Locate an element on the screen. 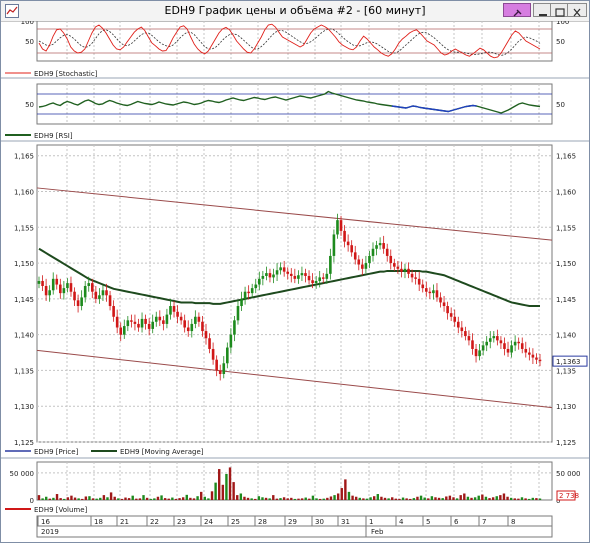  day-tick-label: 28 is located at coordinates (262, 522).